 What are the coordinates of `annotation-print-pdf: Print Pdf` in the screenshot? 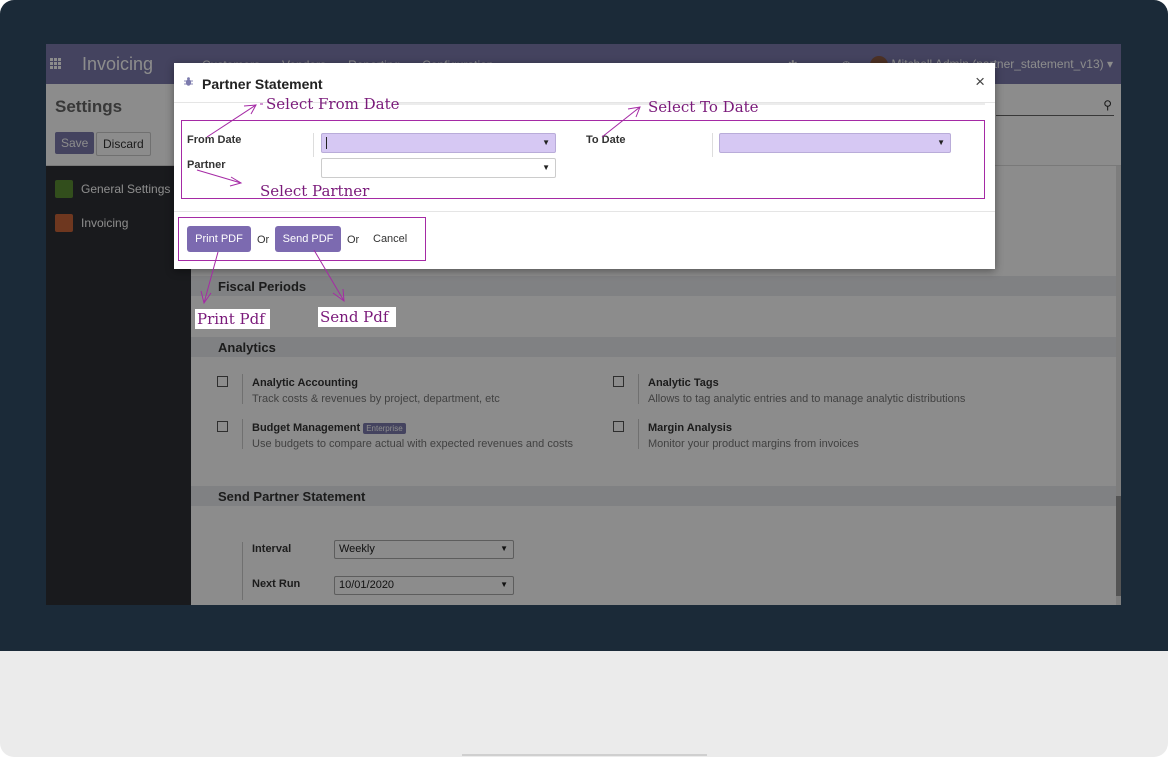 It's located at (232, 319).